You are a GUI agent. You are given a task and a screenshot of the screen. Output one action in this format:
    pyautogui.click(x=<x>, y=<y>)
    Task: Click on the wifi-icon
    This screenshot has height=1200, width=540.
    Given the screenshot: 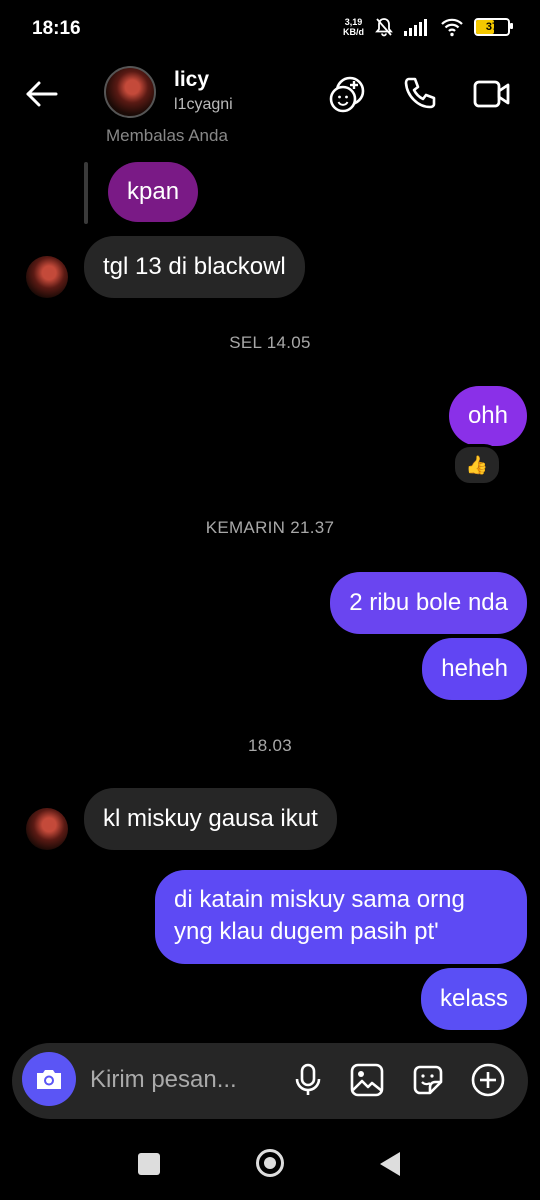 What is the action you would take?
    pyautogui.click(x=452, y=27)
    